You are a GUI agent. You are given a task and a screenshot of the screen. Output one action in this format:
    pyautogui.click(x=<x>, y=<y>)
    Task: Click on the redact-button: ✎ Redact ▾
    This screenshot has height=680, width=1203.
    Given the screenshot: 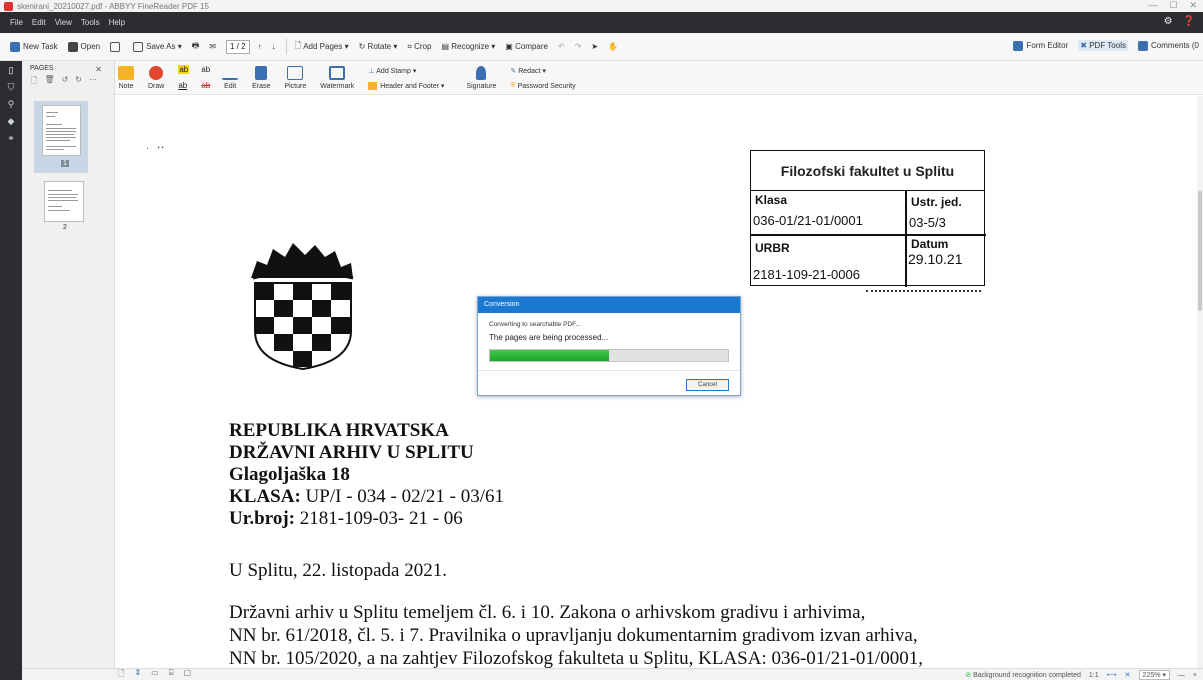 What is the action you would take?
    pyautogui.click(x=542, y=71)
    